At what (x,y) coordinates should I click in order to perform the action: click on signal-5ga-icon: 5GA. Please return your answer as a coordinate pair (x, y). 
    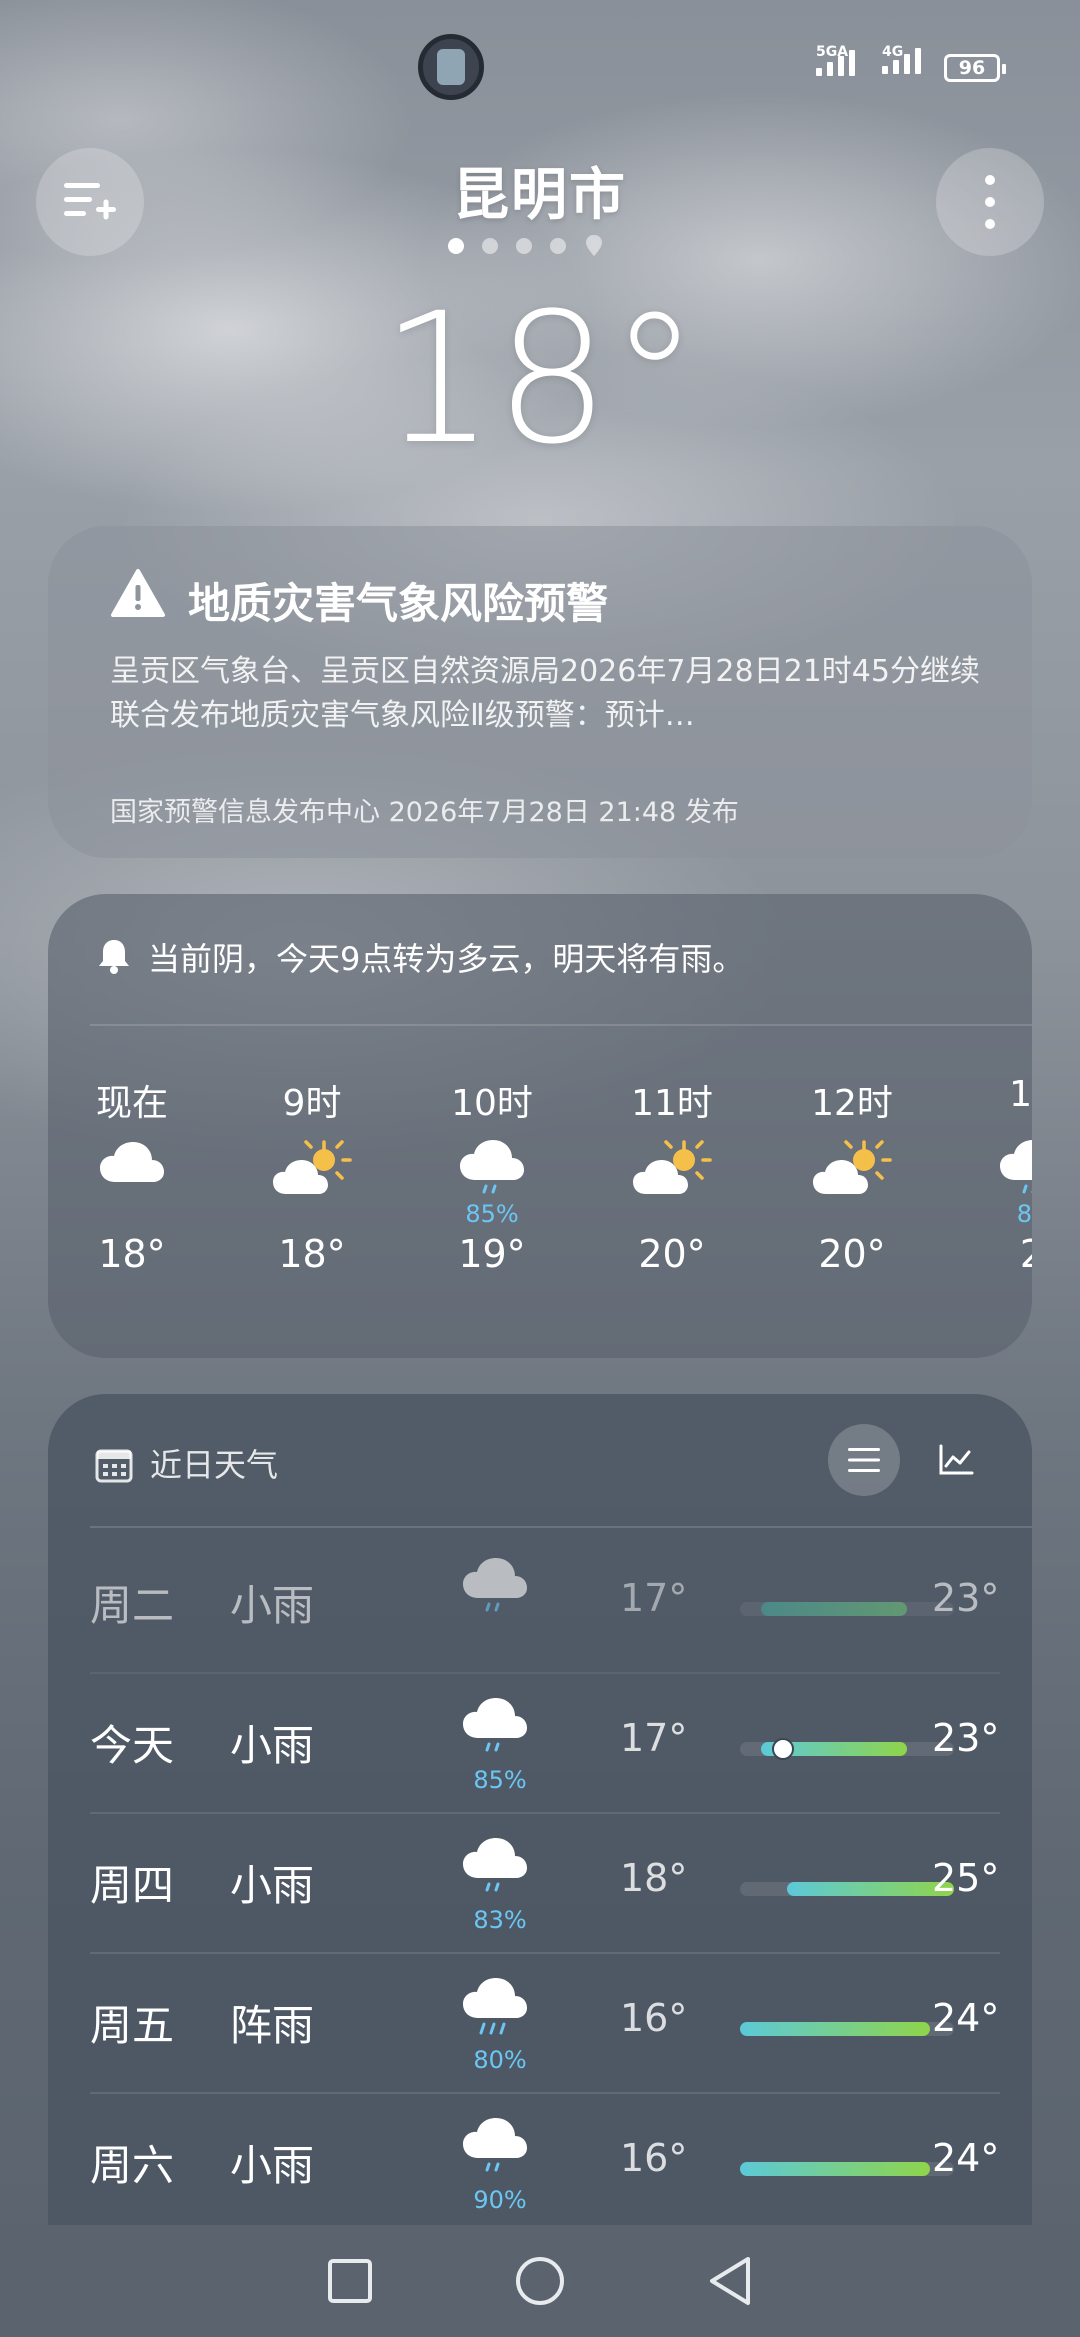
    Looking at the image, I should click on (835, 60).